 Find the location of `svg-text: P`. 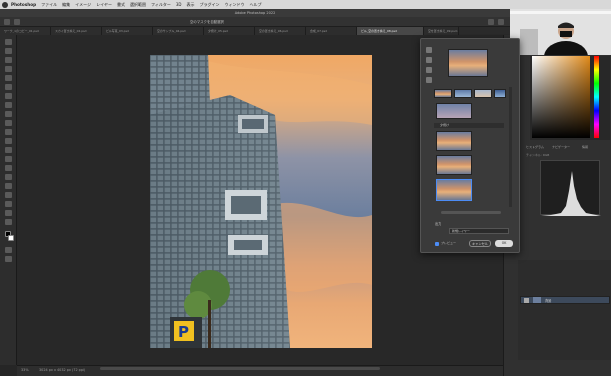

svg-text: P is located at coordinates (183, 332).